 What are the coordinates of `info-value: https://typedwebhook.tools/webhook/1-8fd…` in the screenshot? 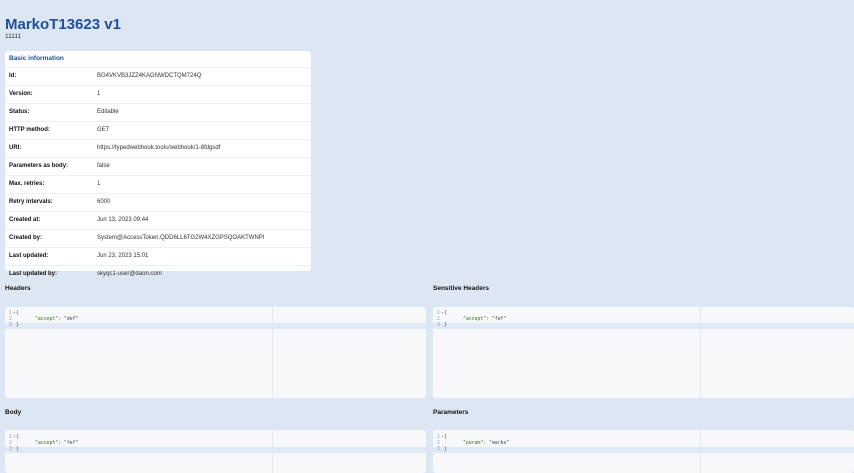 It's located at (159, 148).